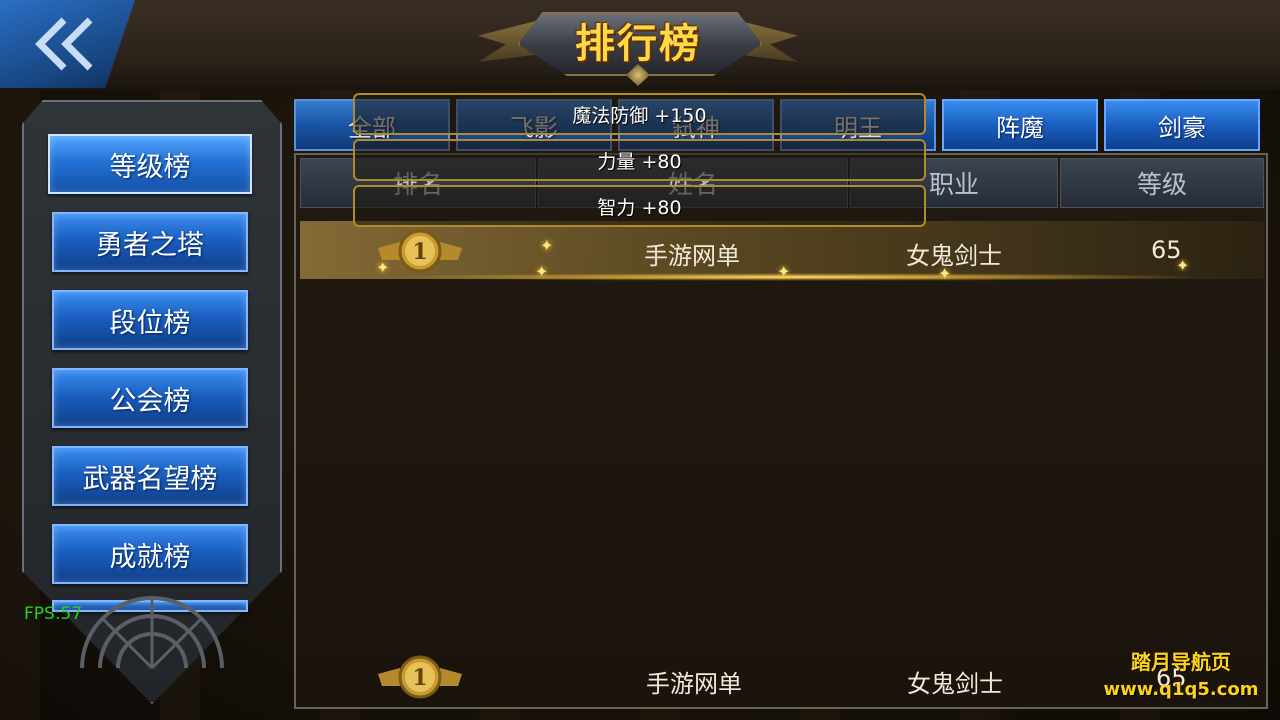  I want to click on tab-zhenmo: 阵魔, so click(1020, 125).